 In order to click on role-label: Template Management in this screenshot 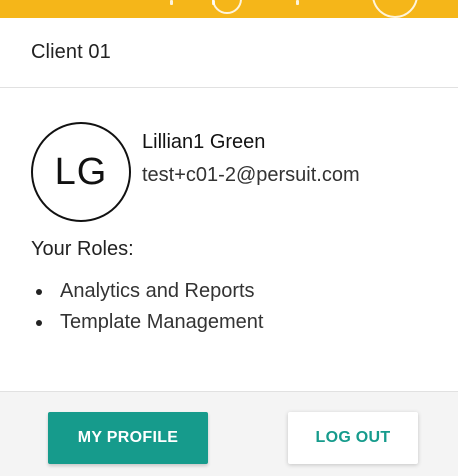, I will do `click(162, 322)`.